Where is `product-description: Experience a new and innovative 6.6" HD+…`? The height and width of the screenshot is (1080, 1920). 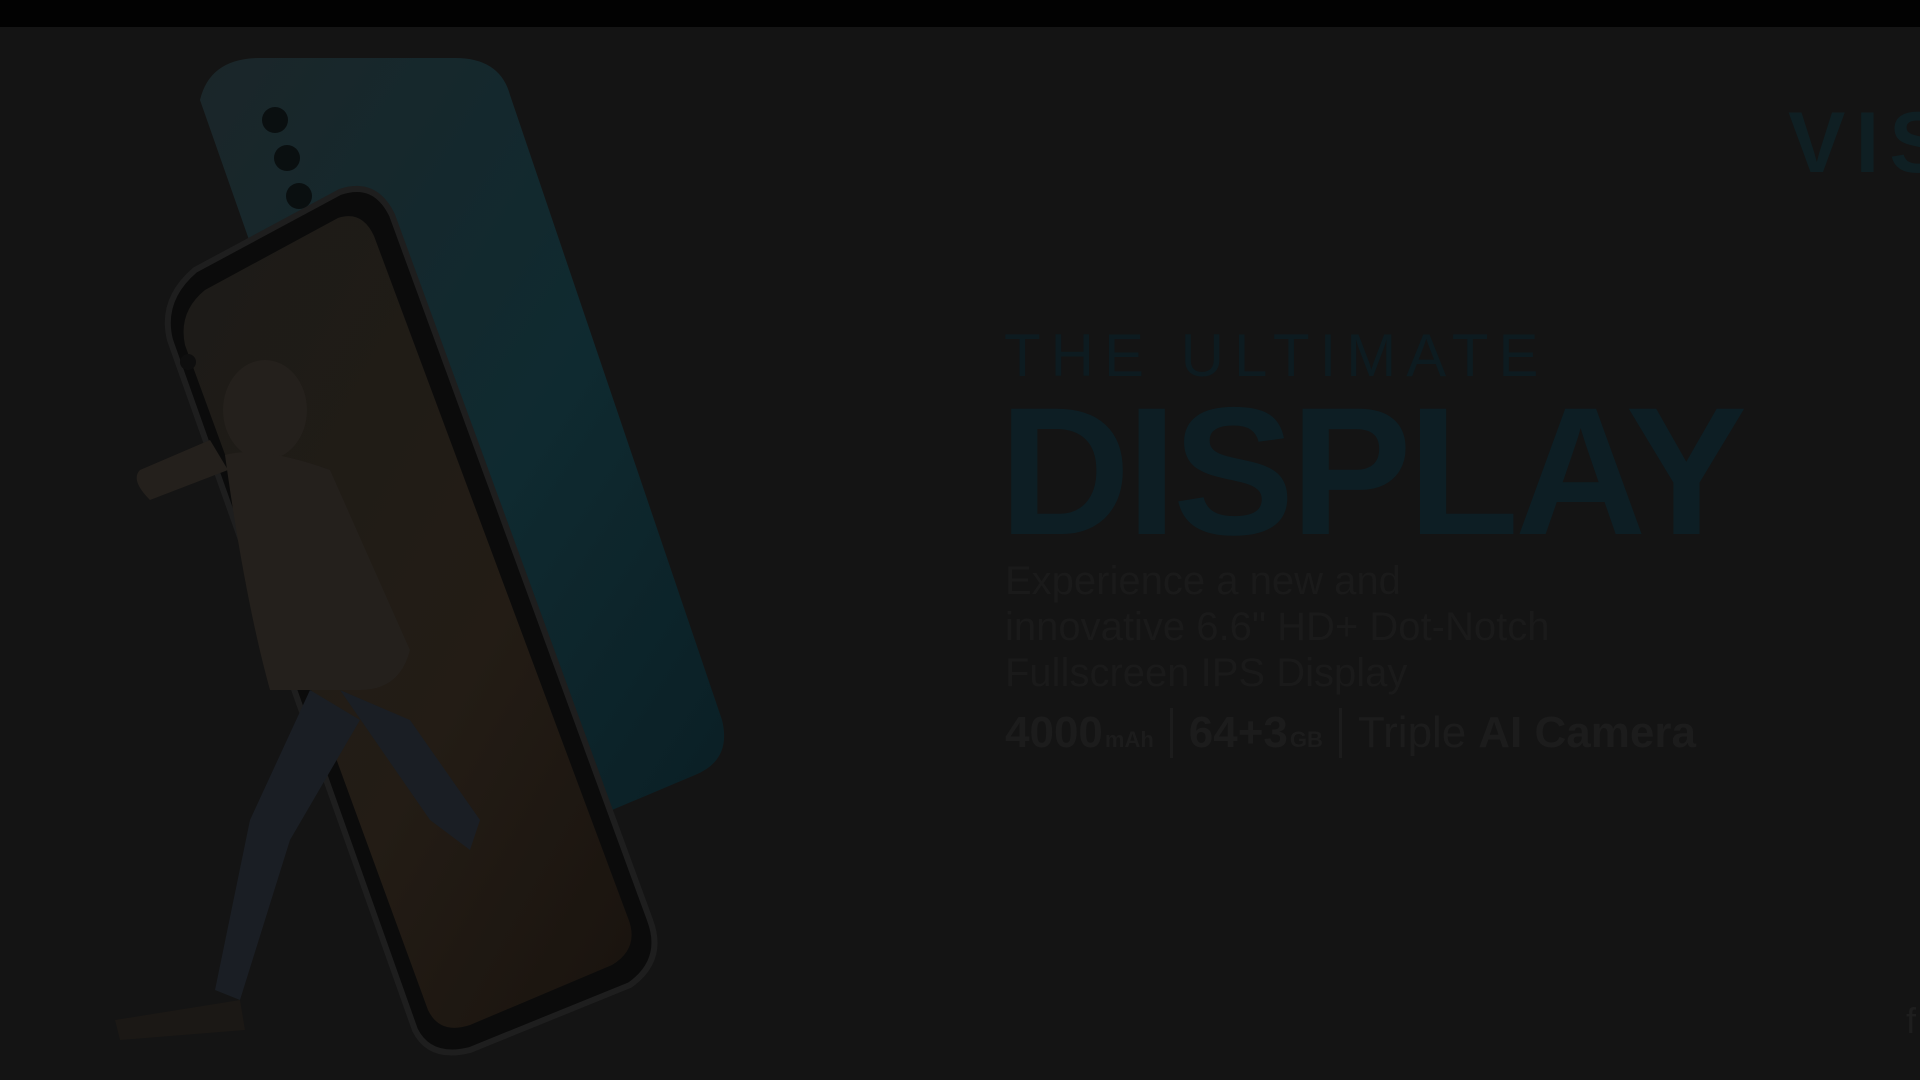 product-description: Experience a new and innovative 6.6" HD+… is located at coordinates (1277, 627).